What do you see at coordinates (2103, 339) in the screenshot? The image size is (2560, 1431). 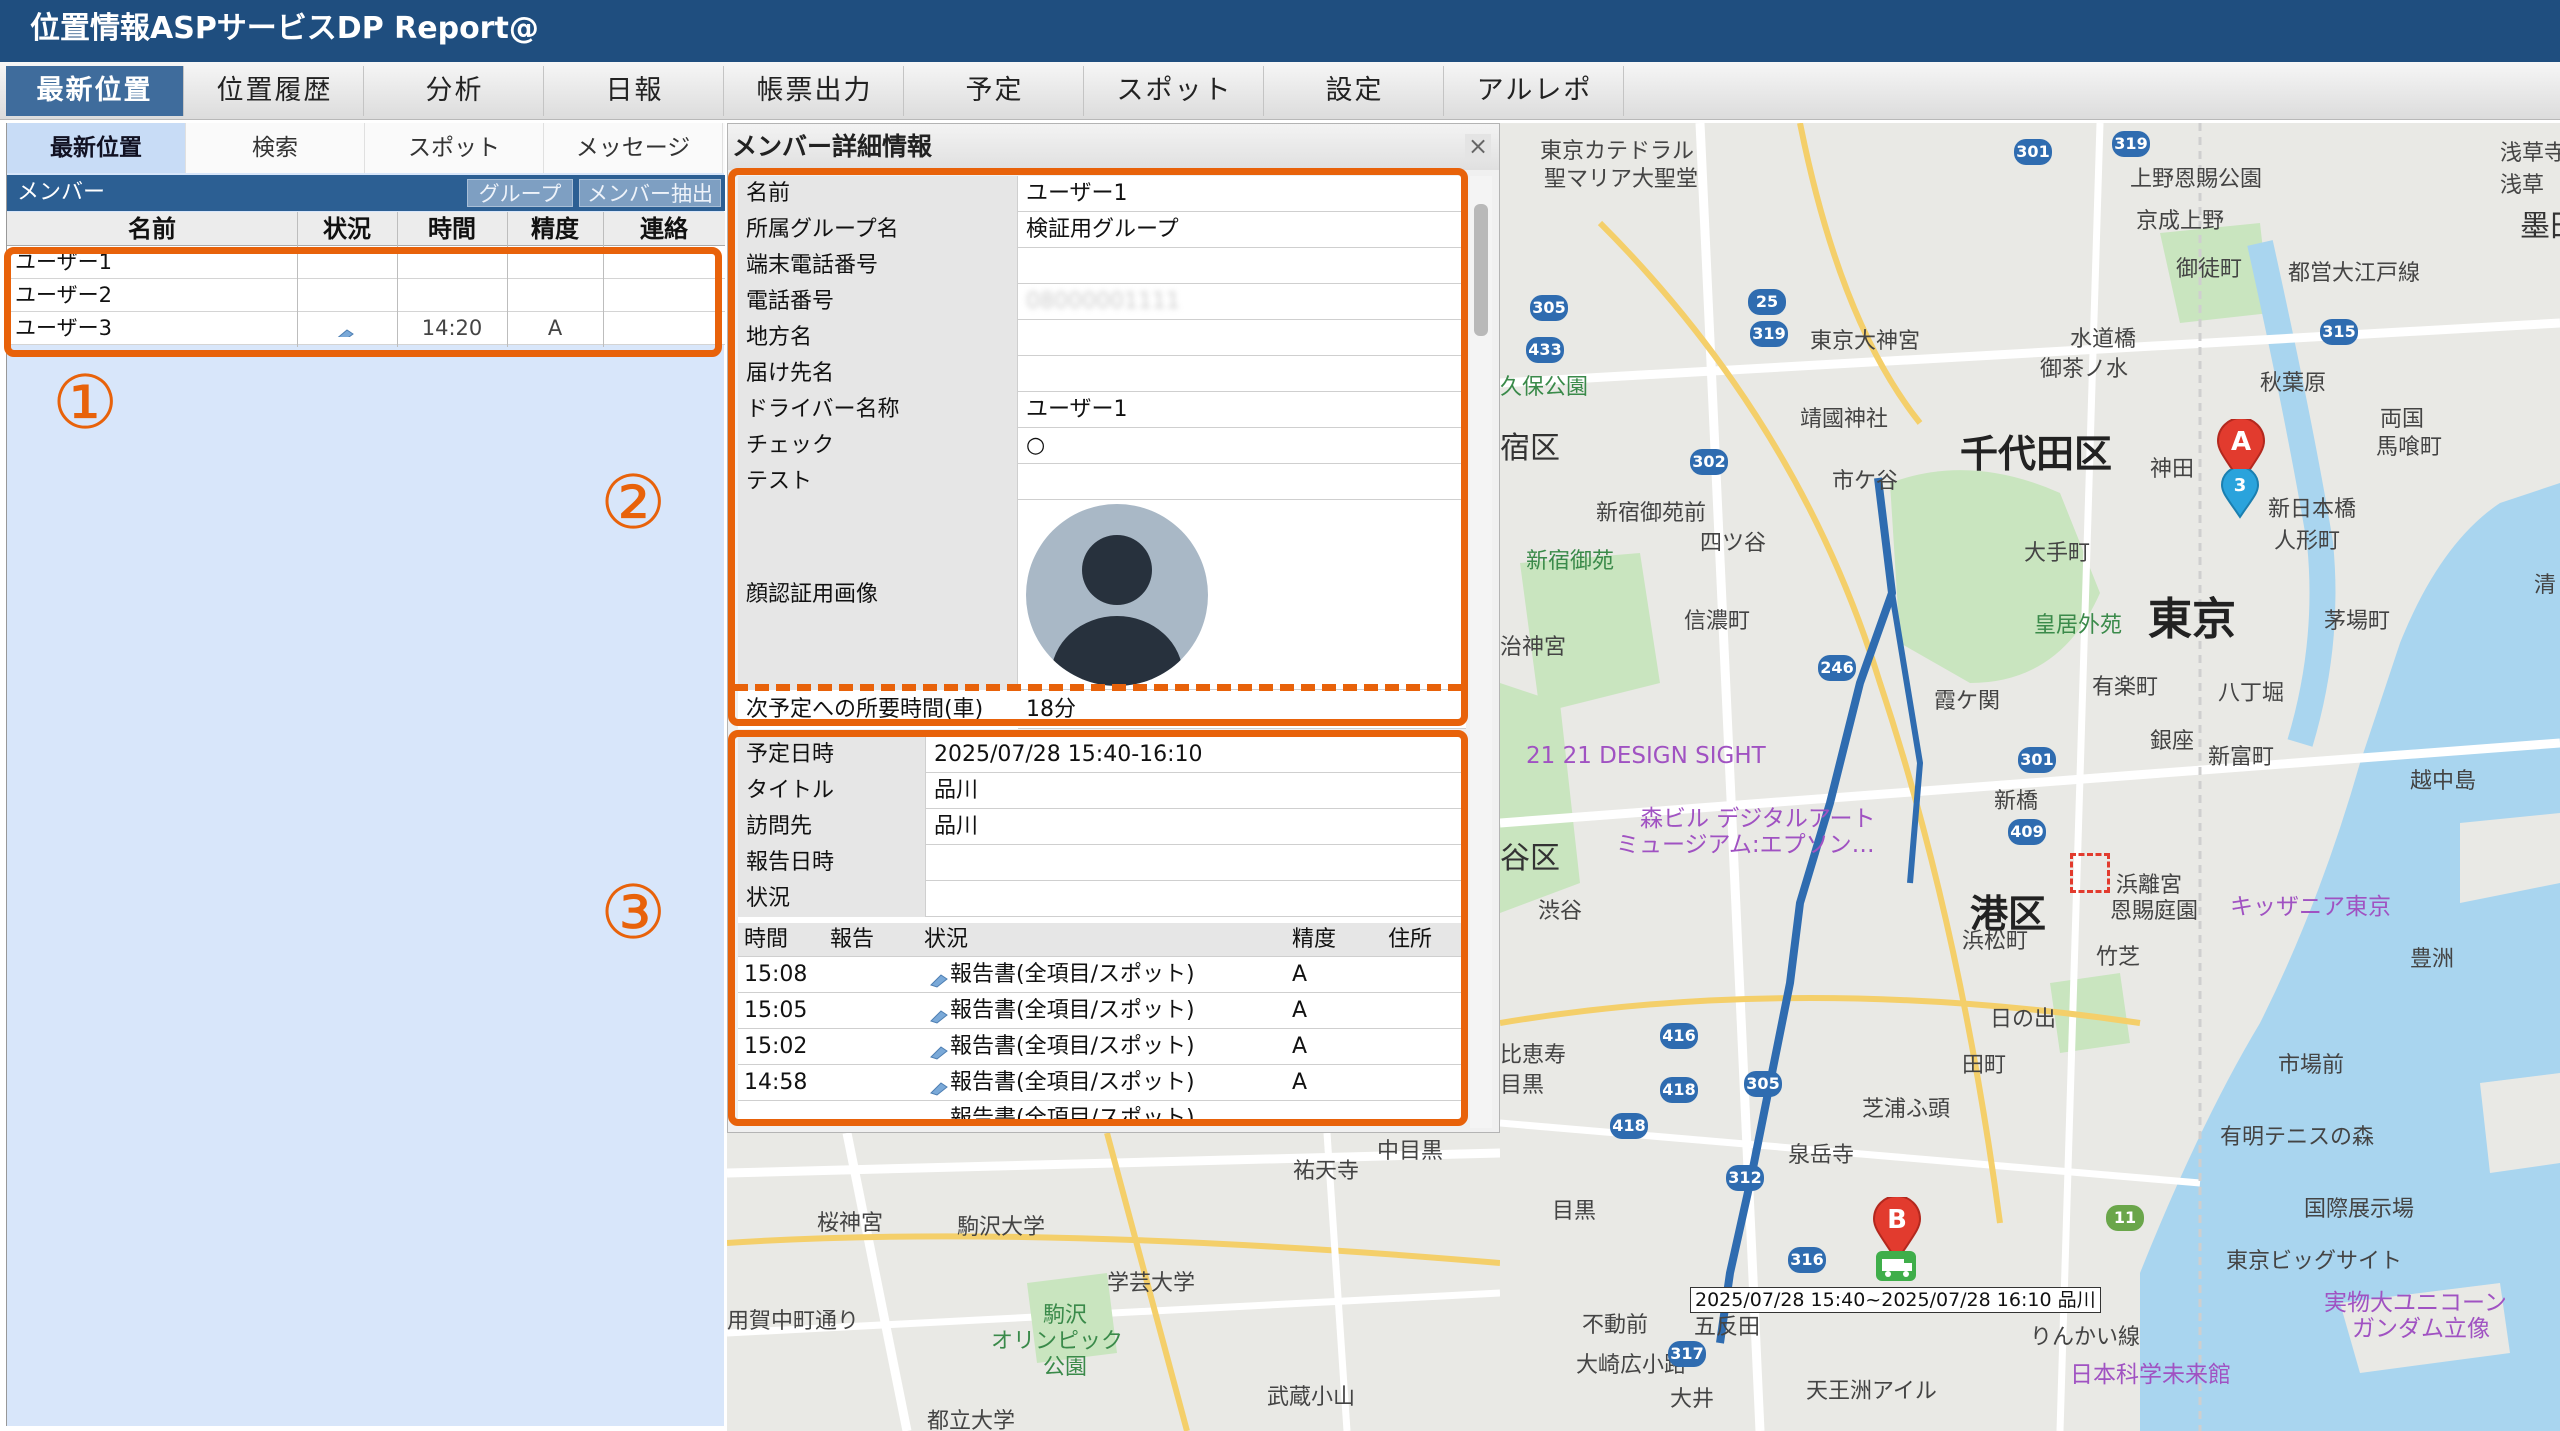 I see `map-label-suidobashi: 水道橋` at bounding box center [2103, 339].